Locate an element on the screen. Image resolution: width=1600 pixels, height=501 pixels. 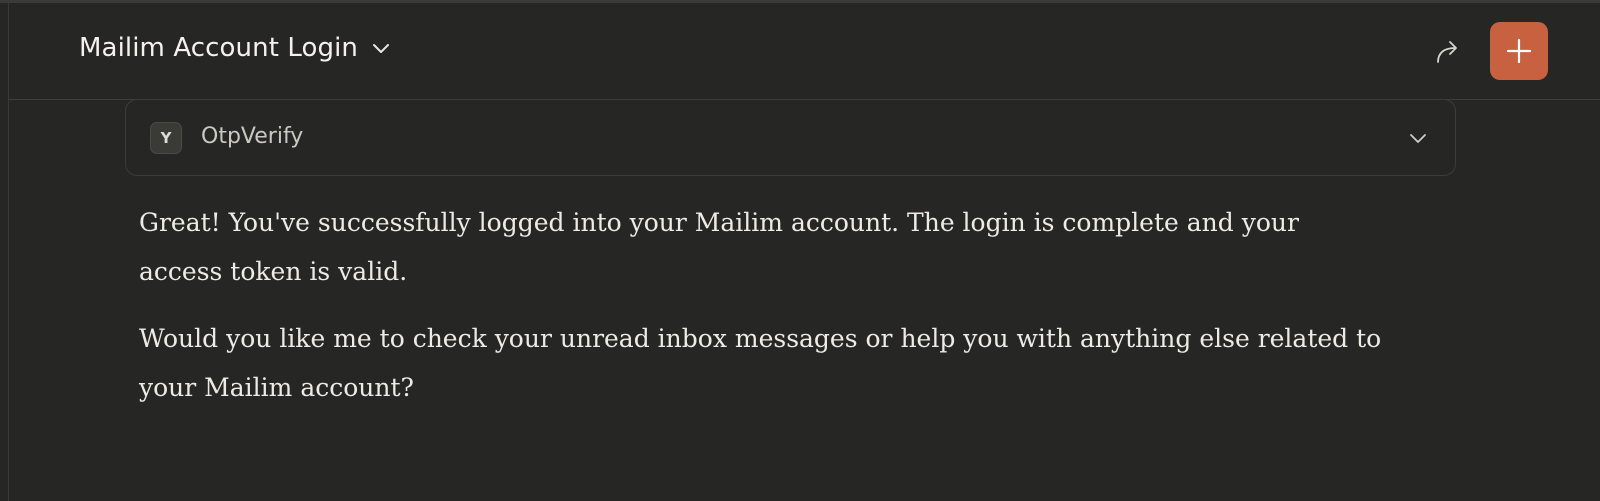
chat-title: Mailim Account Login is located at coordinates (219, 48).